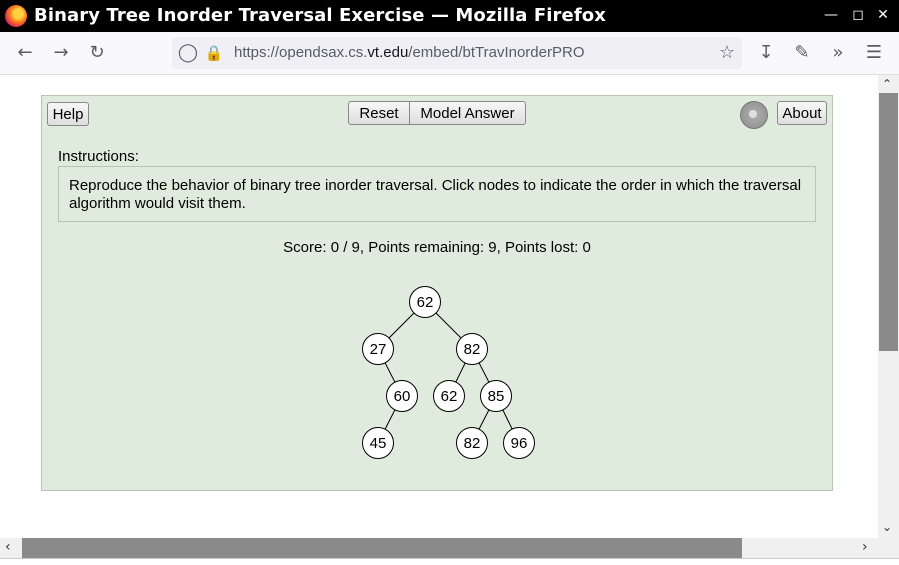  Describe the element at coordinates (25, 53) in the screenshot. I see `back-arrow-icon: ←` at that location.